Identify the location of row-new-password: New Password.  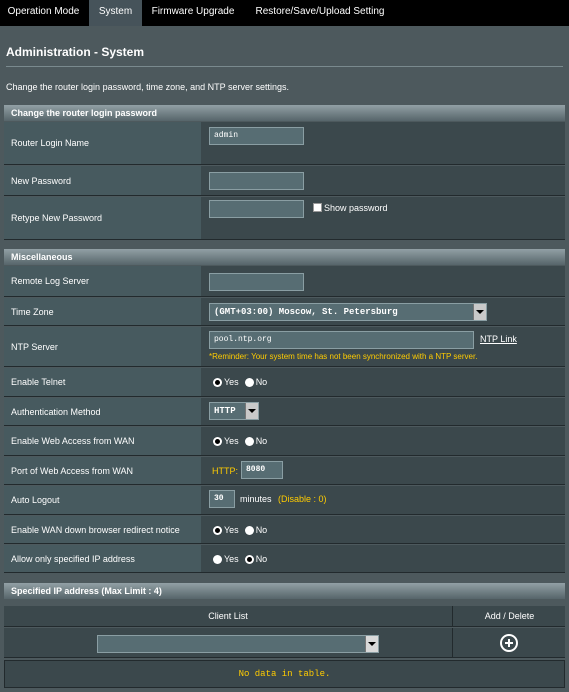
(284, 181).